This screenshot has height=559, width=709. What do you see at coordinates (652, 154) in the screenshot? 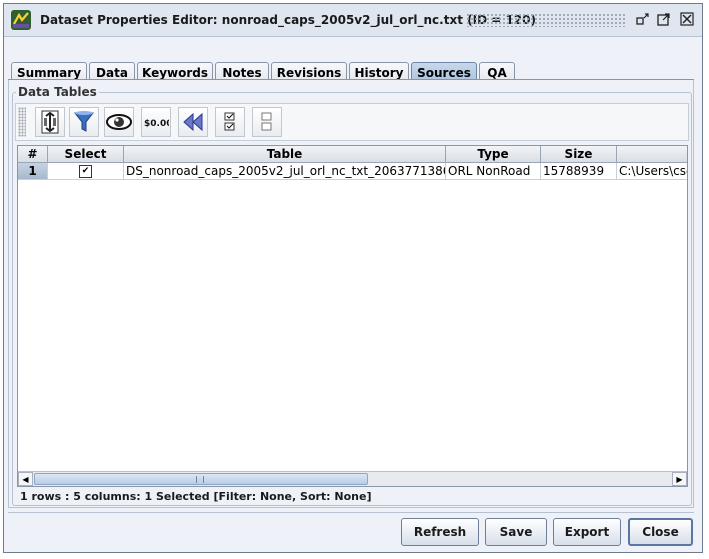
I see `column-header-path` at bounding box center [652, 154].